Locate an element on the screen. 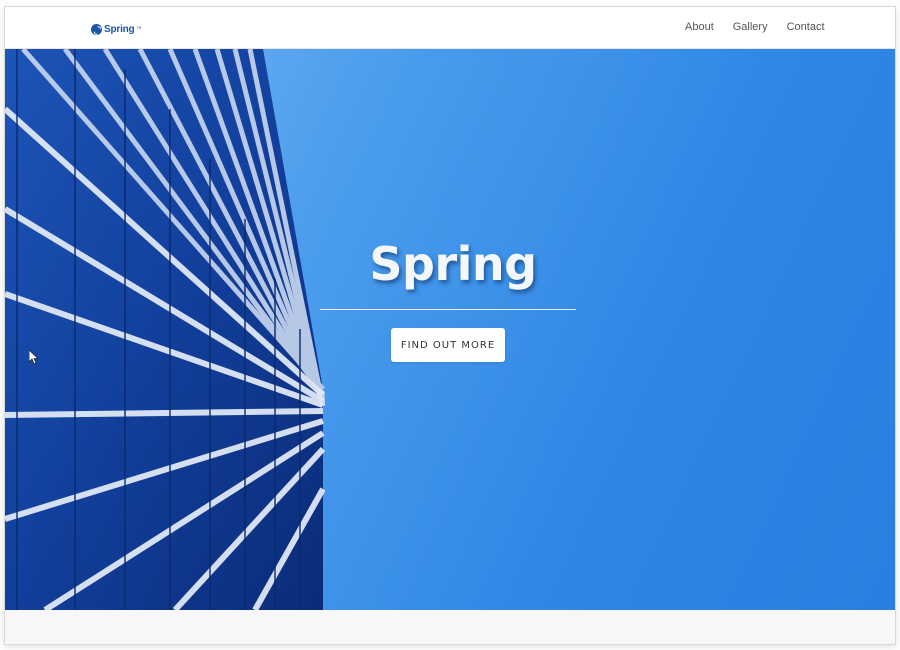 This screenshot has height=650, width=900. hero-divider is located at coordinates (448, 309).